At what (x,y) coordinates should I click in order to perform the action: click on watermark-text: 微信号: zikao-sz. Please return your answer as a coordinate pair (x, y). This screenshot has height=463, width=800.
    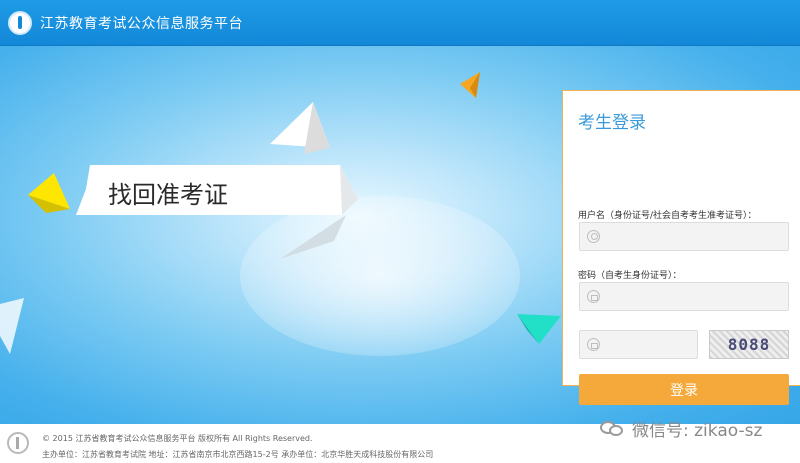
    Looking at the image, I should click on (697, 431).